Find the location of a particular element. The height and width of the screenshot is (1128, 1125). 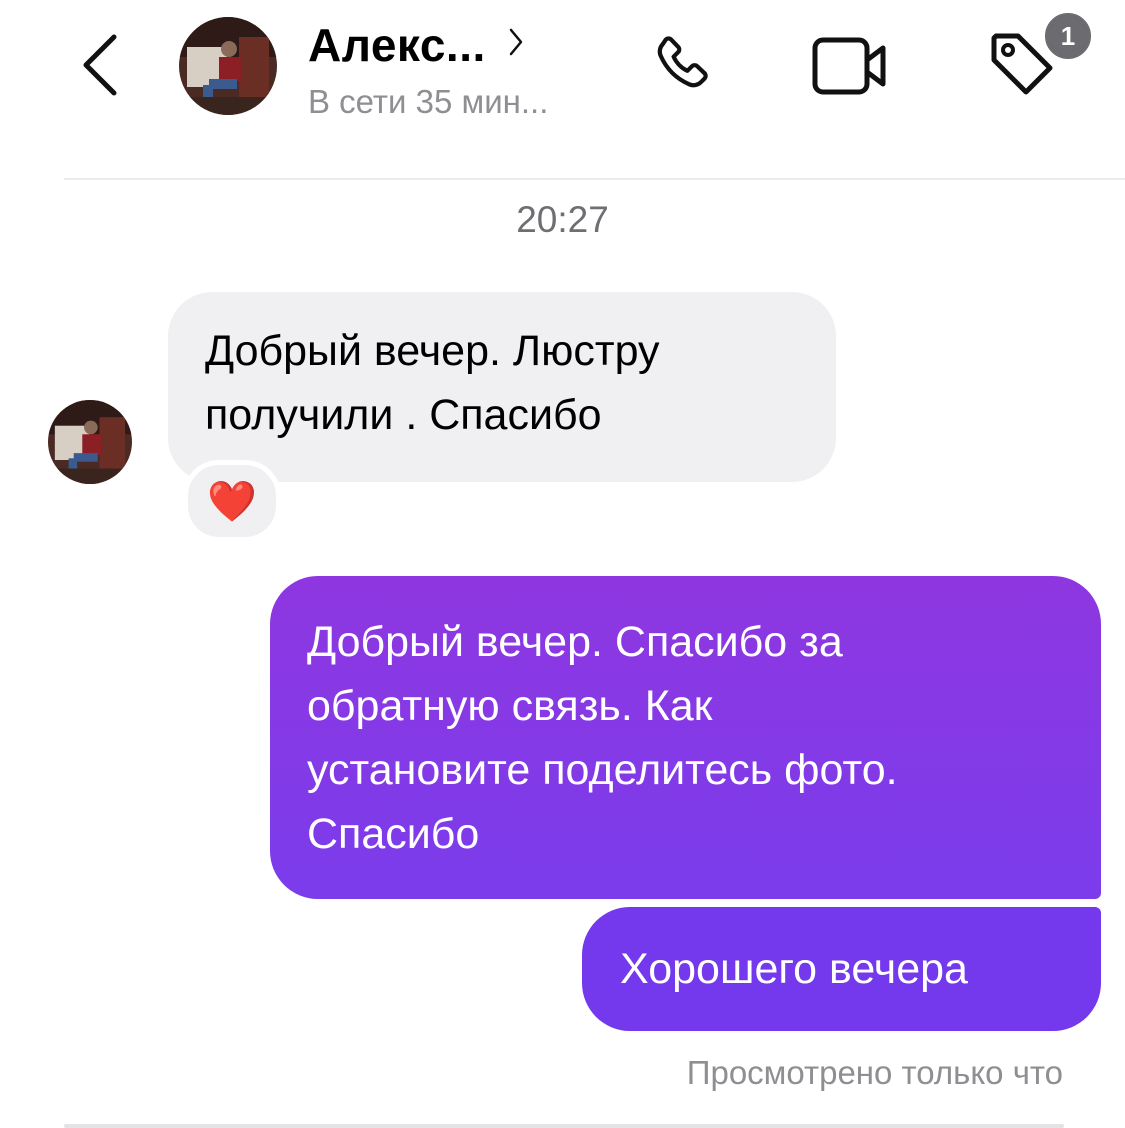

heart-icon: ❤️ is located at coordinates (232, 501).